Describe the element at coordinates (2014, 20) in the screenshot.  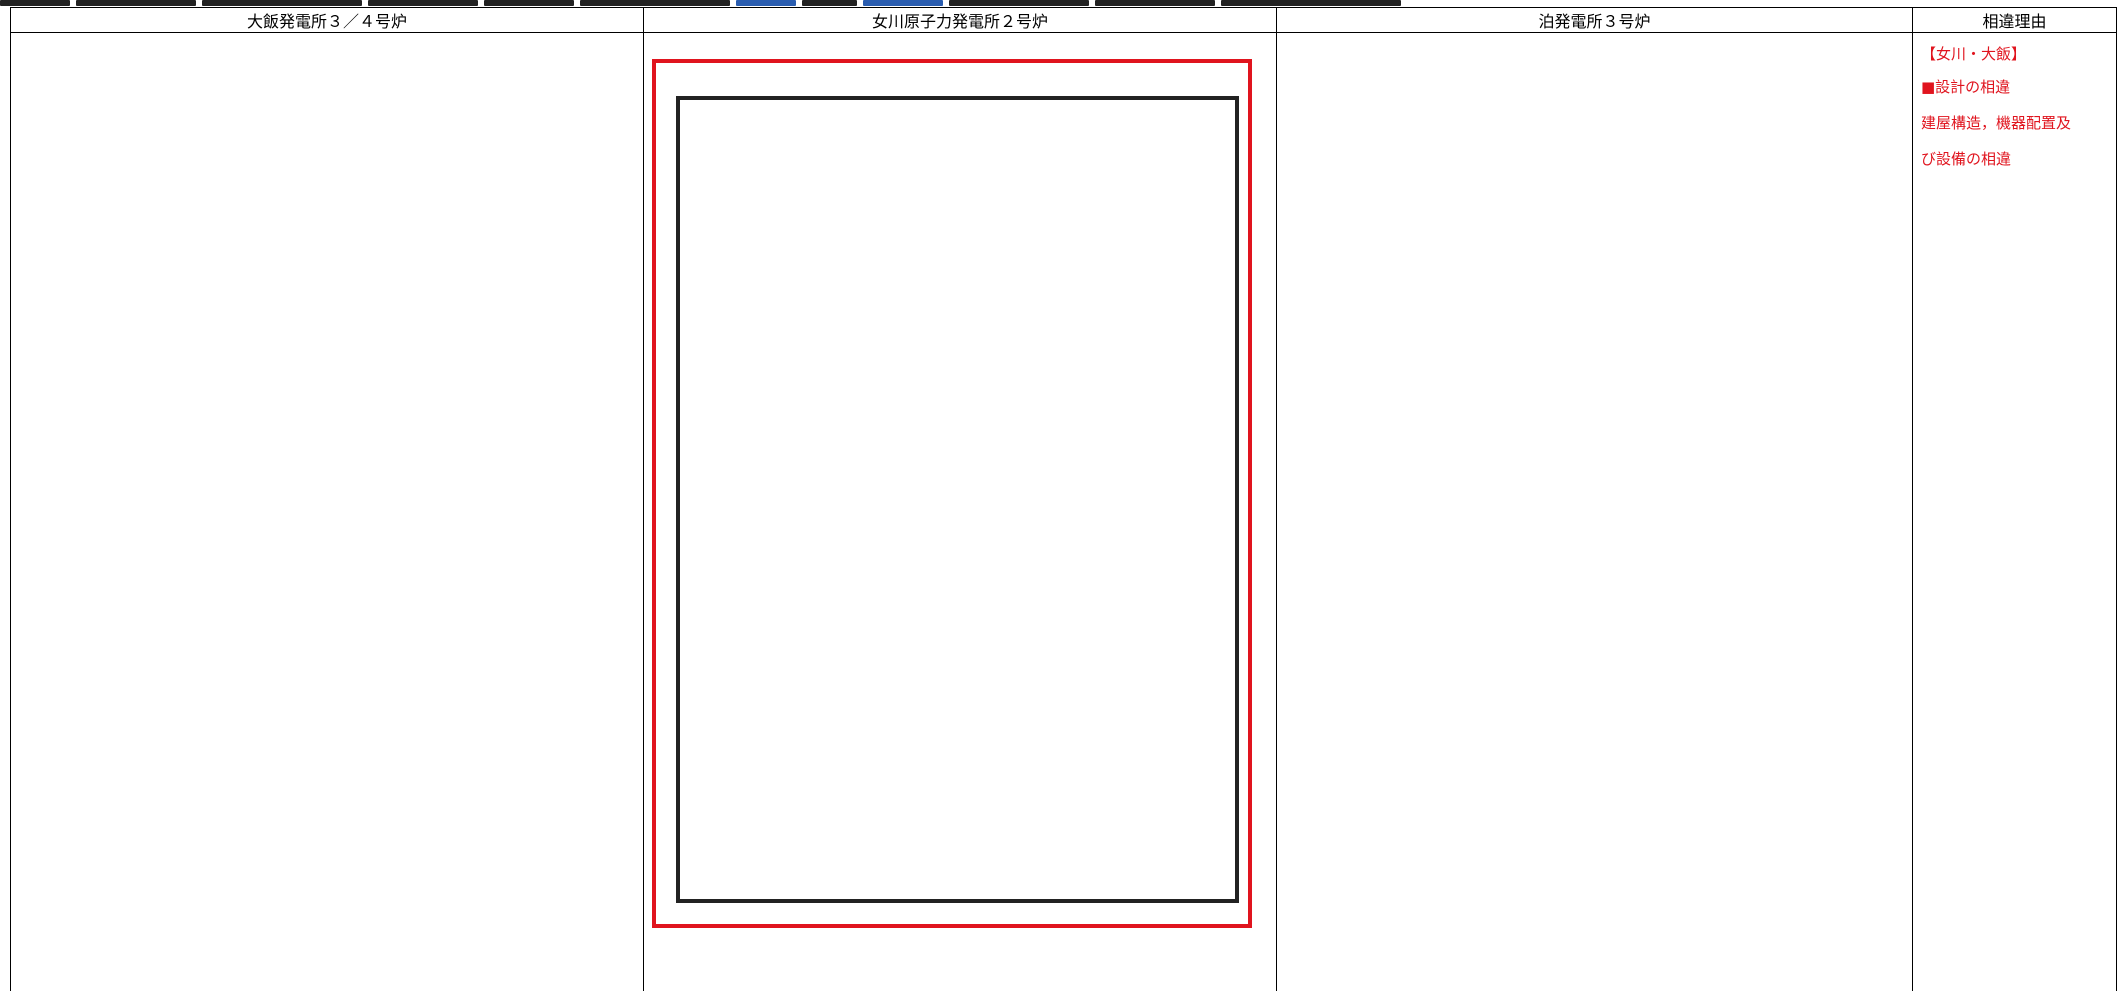
I see `header-reason: 相違理由` at that location.